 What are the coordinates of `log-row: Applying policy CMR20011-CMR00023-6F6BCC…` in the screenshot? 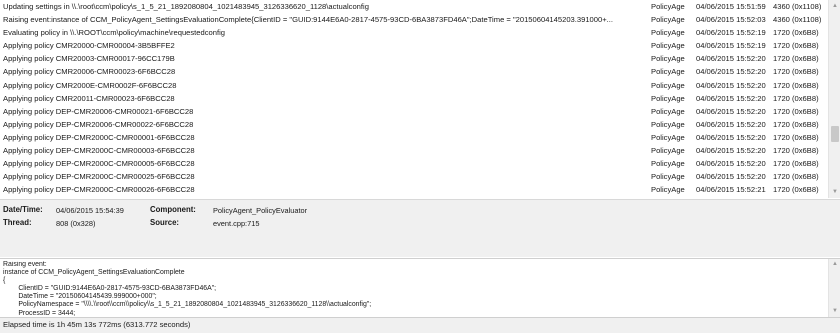 It's located at (414, 98).